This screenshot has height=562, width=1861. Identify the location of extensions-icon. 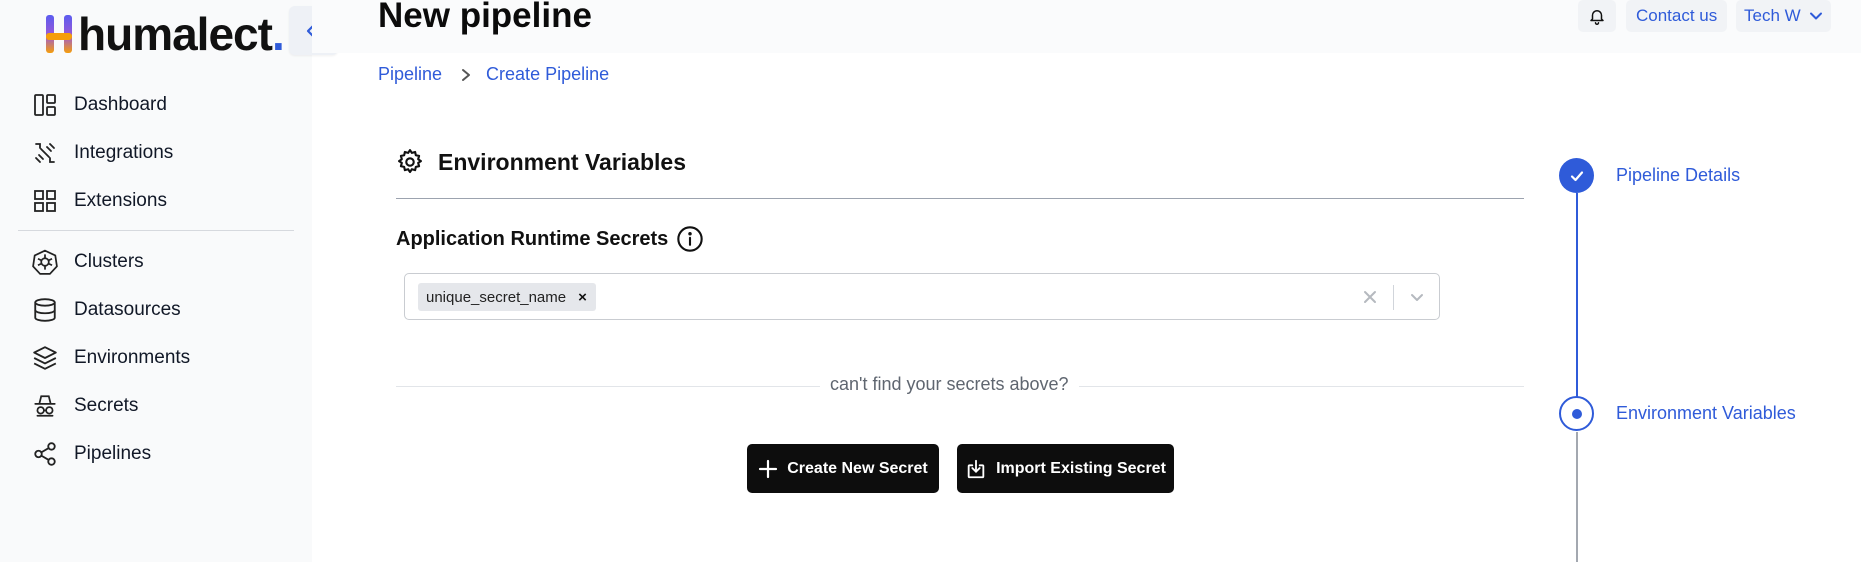
(45, 201).